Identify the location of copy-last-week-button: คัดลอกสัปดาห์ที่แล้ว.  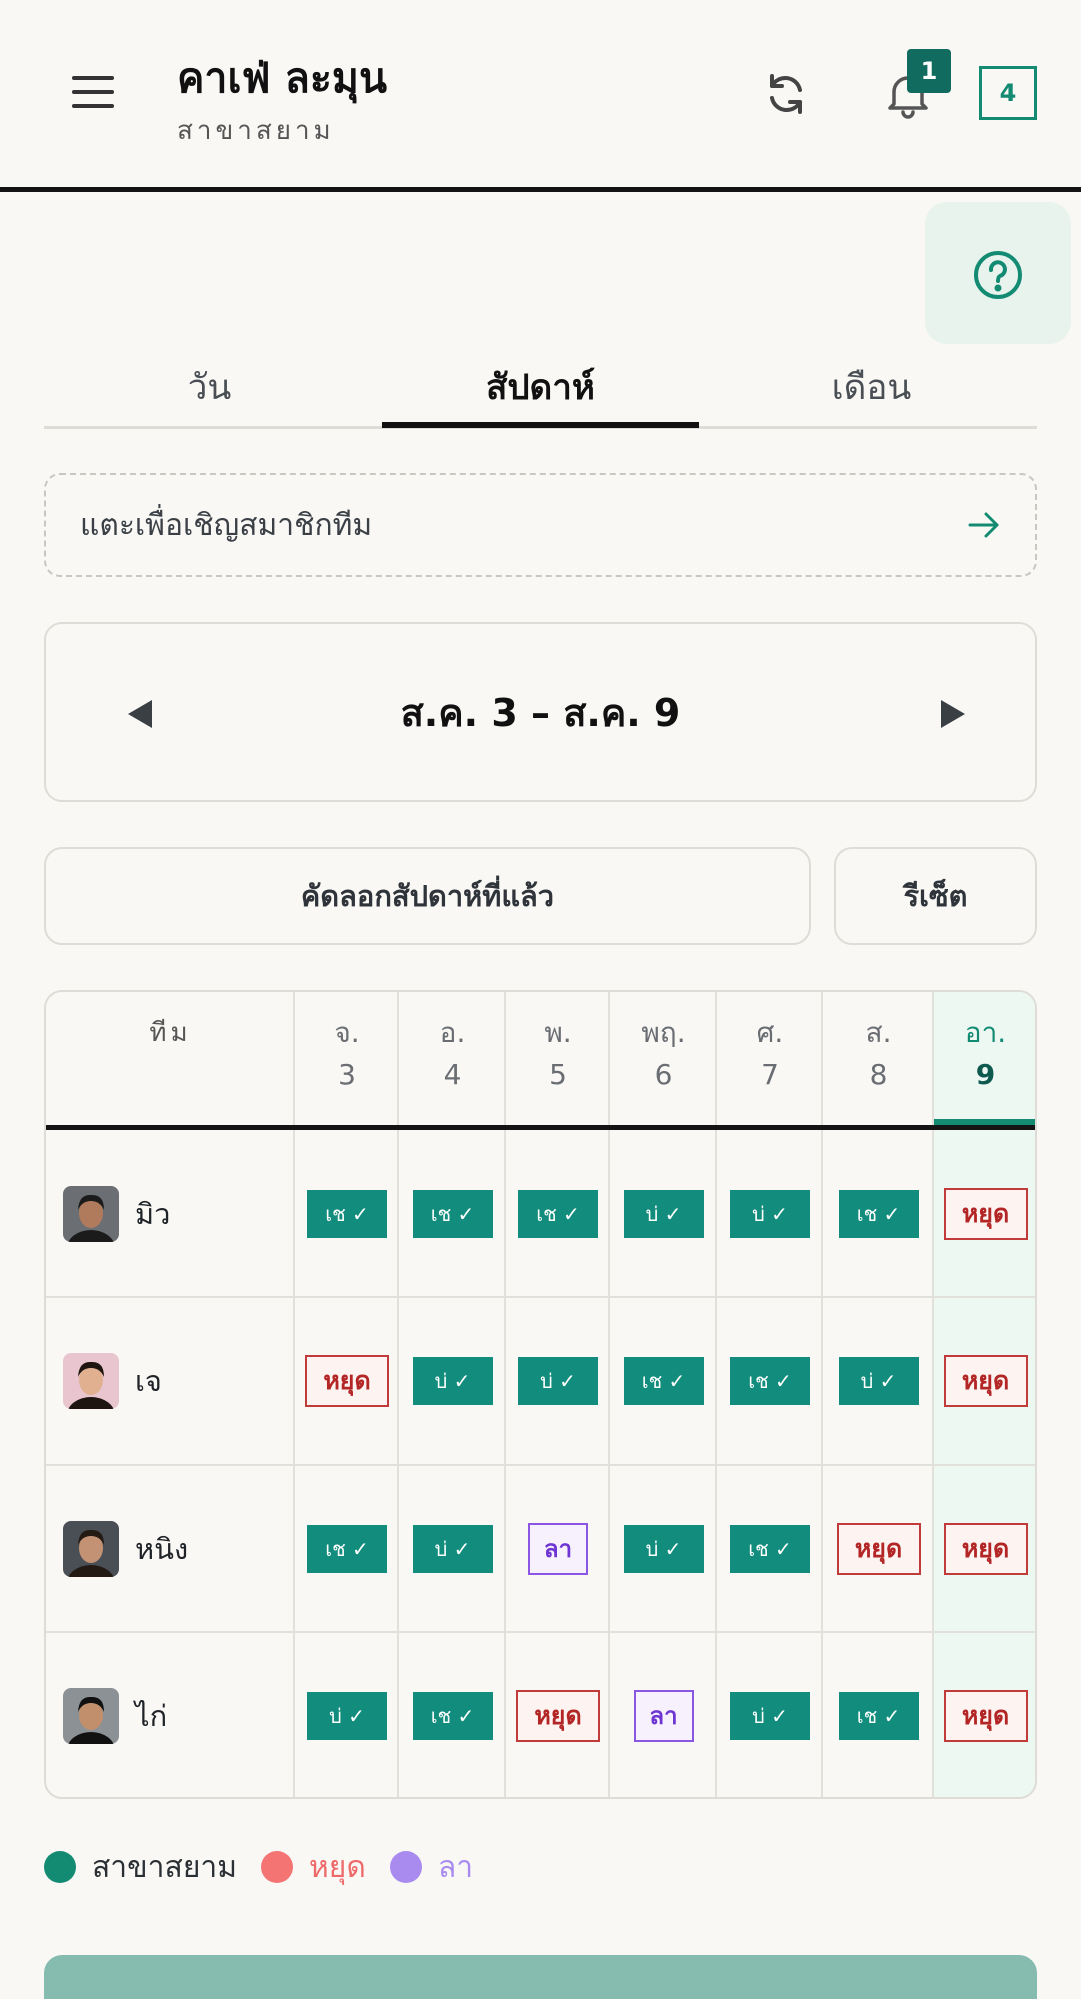
(427, 896).